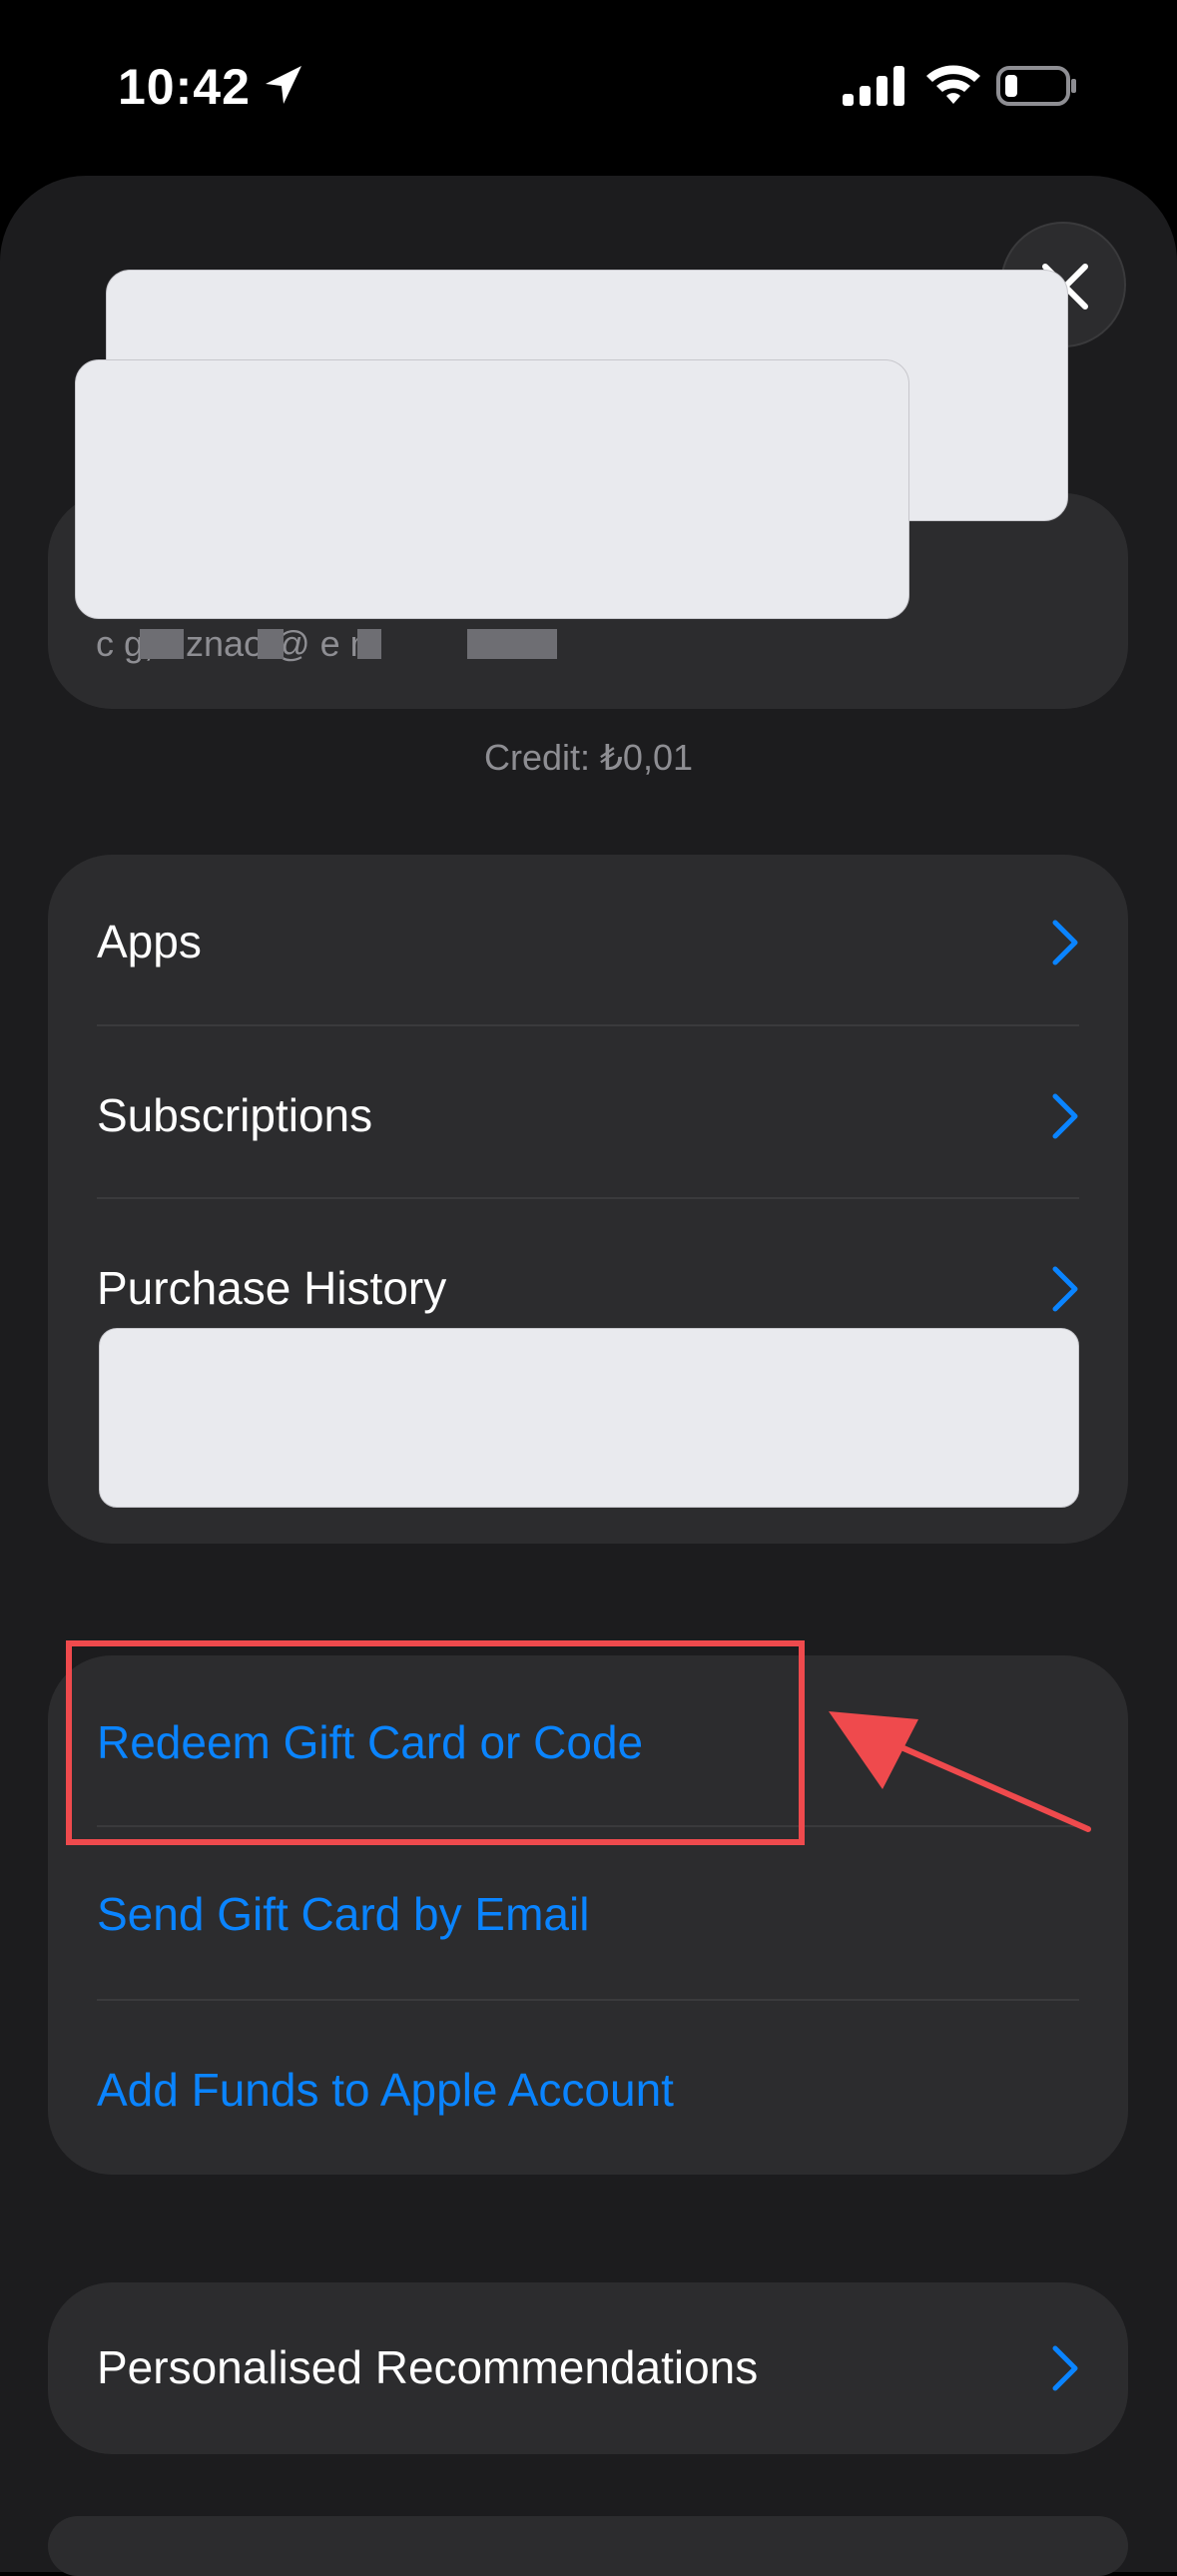  I want to click on apps-row: Apps, so click(588, 942).